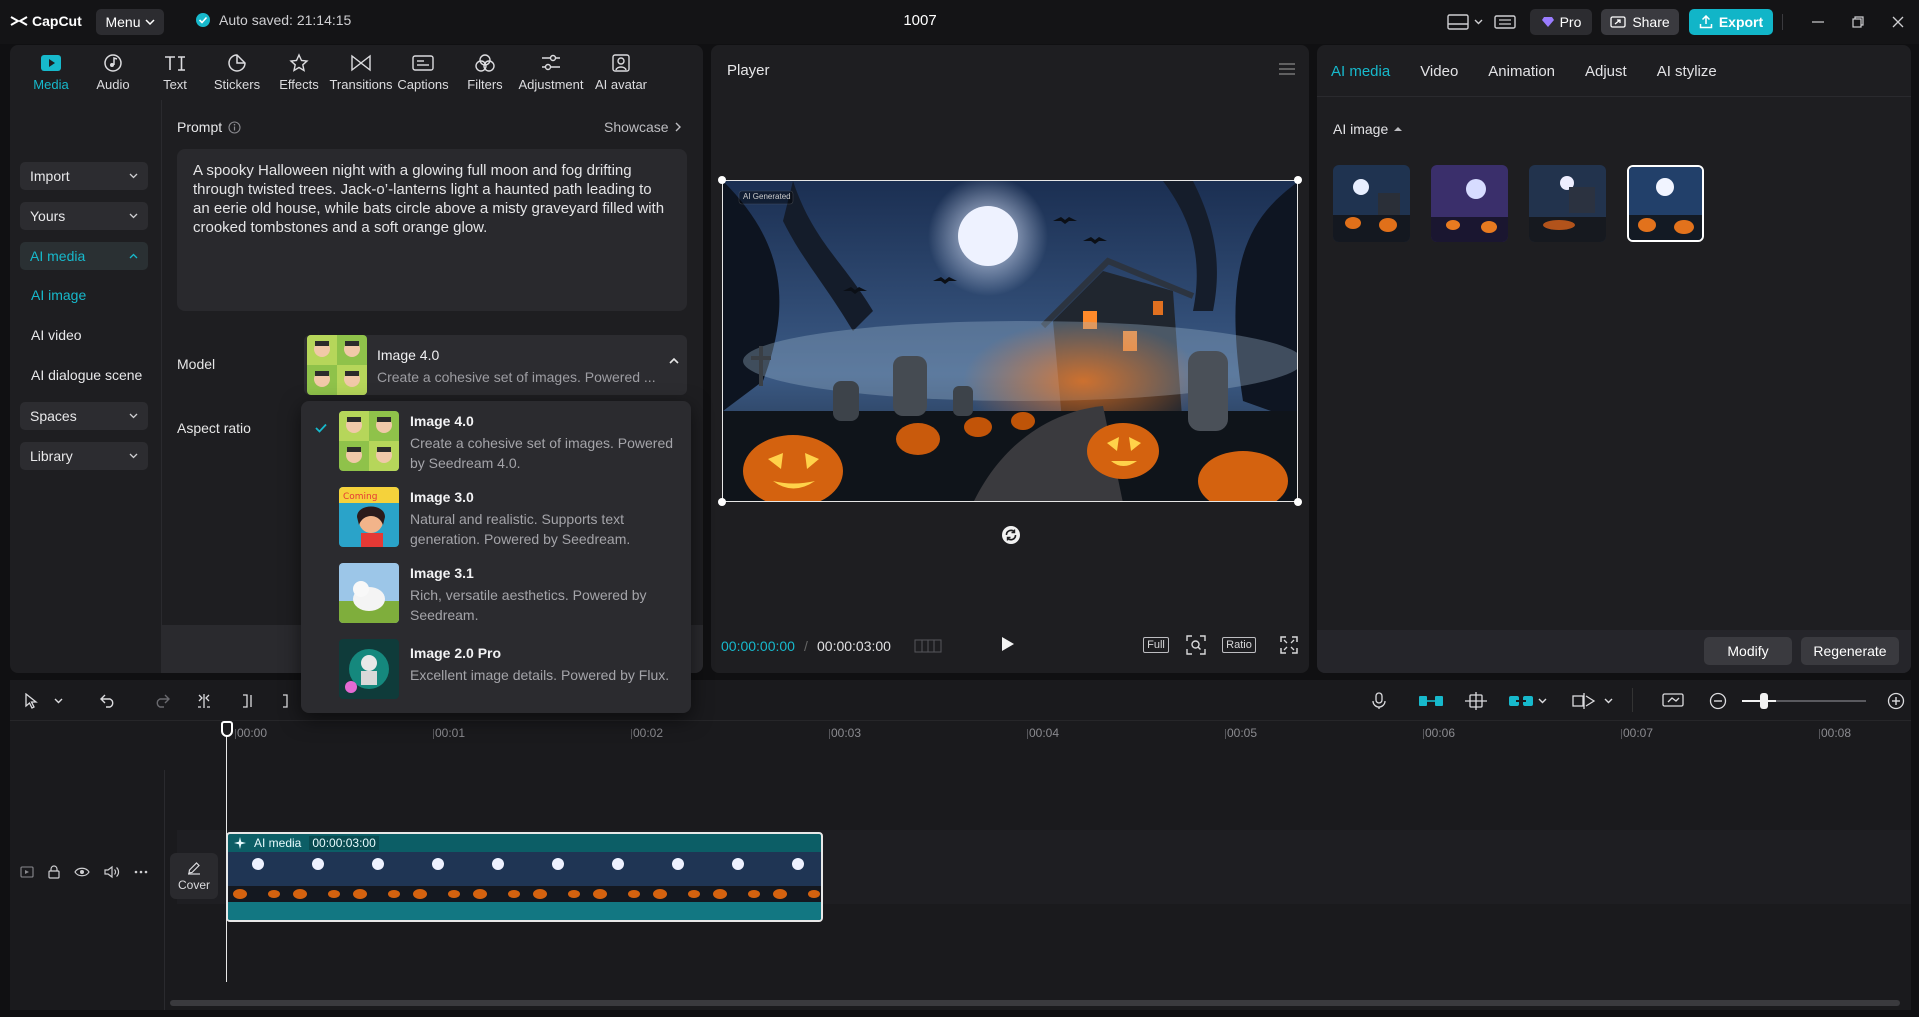  I want to click on tool-text: Text, so click(175, 72).